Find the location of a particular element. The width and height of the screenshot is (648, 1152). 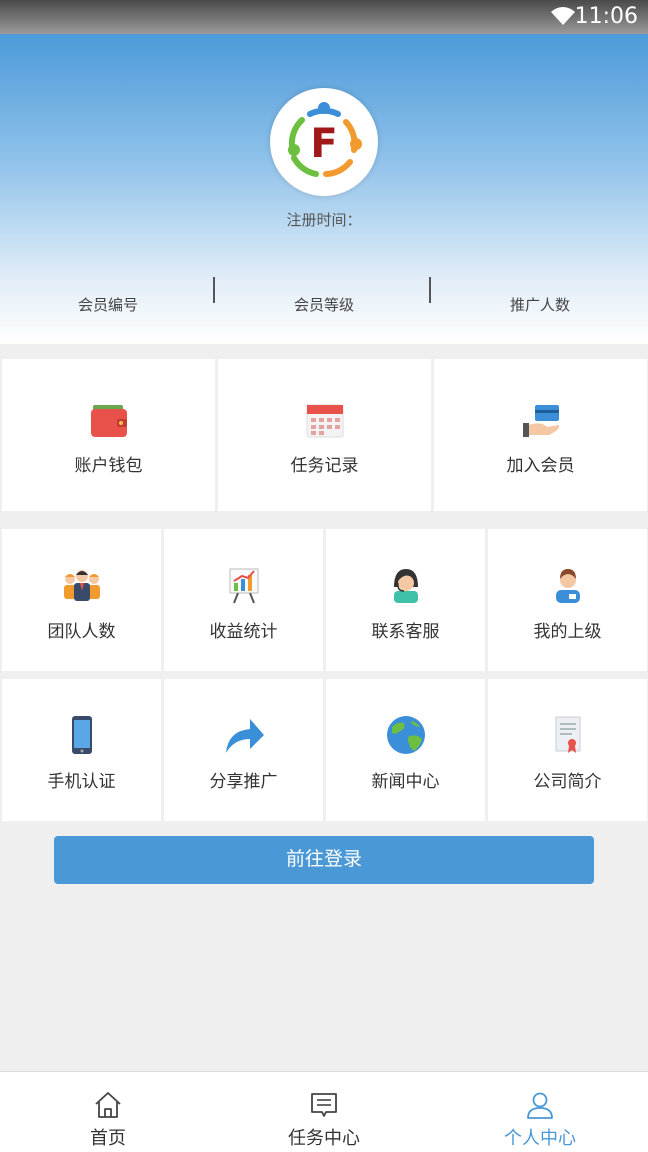

team-icon is located at coordinates (81, 585).